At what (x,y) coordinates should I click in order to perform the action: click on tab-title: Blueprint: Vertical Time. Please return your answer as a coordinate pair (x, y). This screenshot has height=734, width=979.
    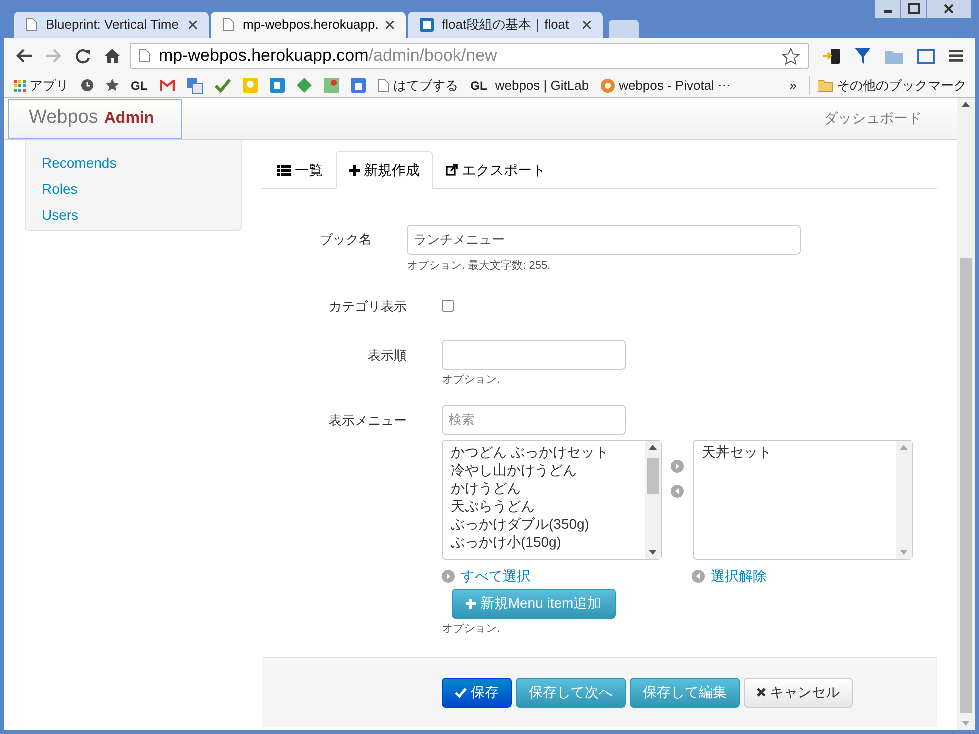
    Looking at the image, I should click on (113, 25).